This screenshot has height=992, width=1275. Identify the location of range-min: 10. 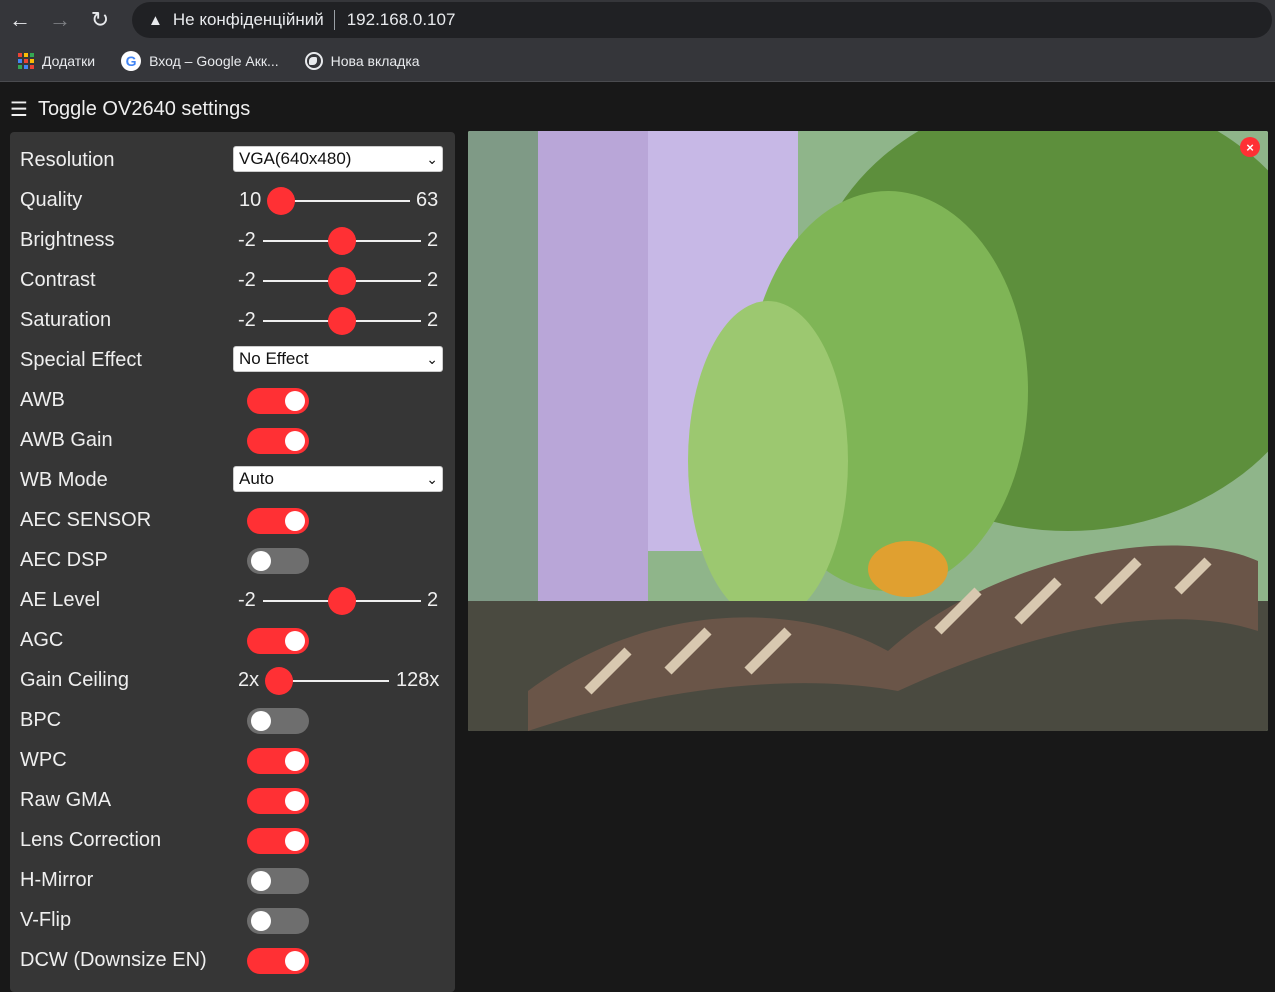
(250, 200).